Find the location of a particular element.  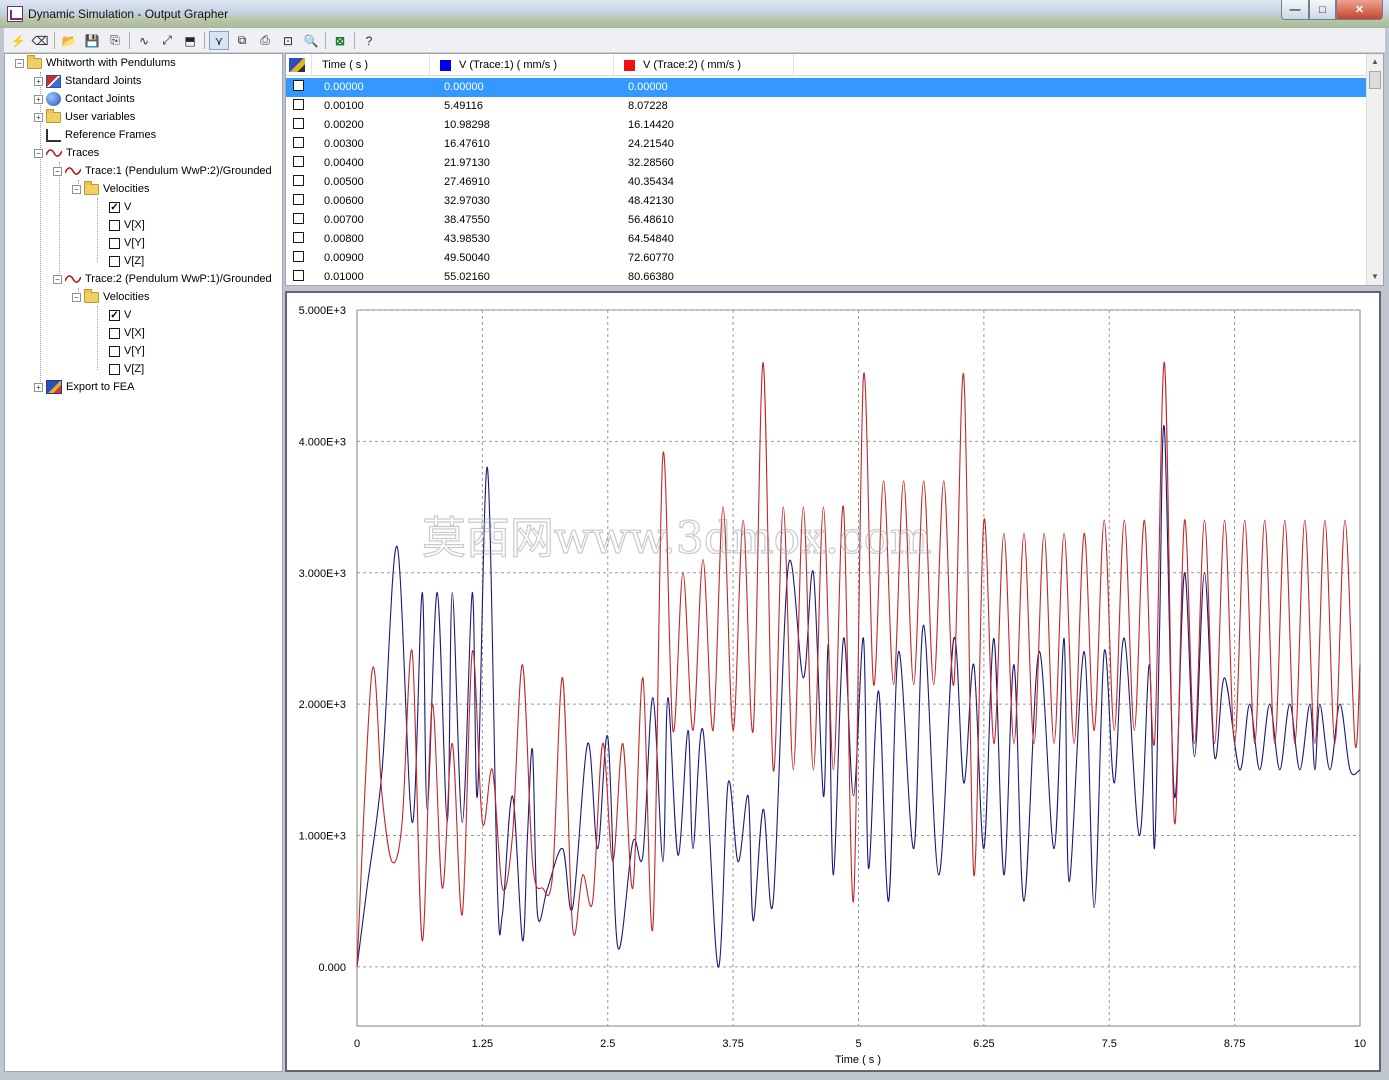

select-all-icon is located at coordinates (299, 65).